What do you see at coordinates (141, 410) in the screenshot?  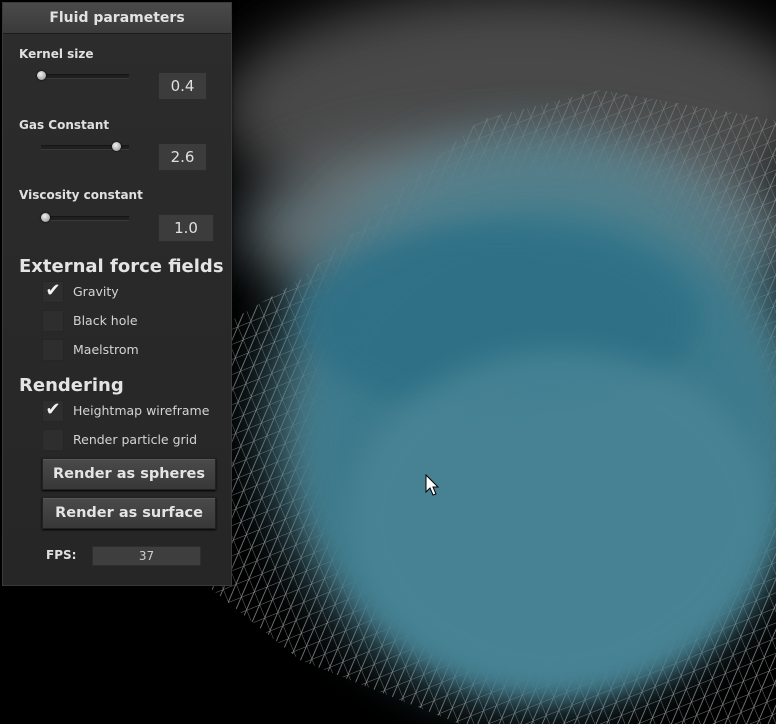 I see `heightmap-wireframe-label: Heightmap wireframe` at bounding box center [141, 410].